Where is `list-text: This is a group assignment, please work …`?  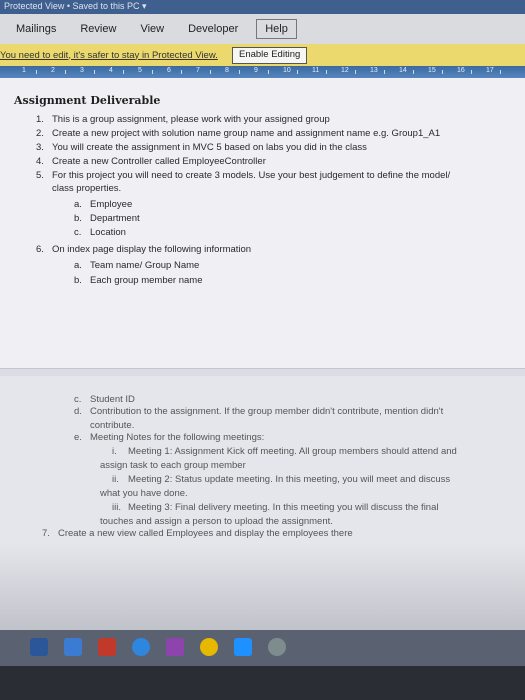
list-text: This is a group assignment, please work … is located at coordinates (191, 119).